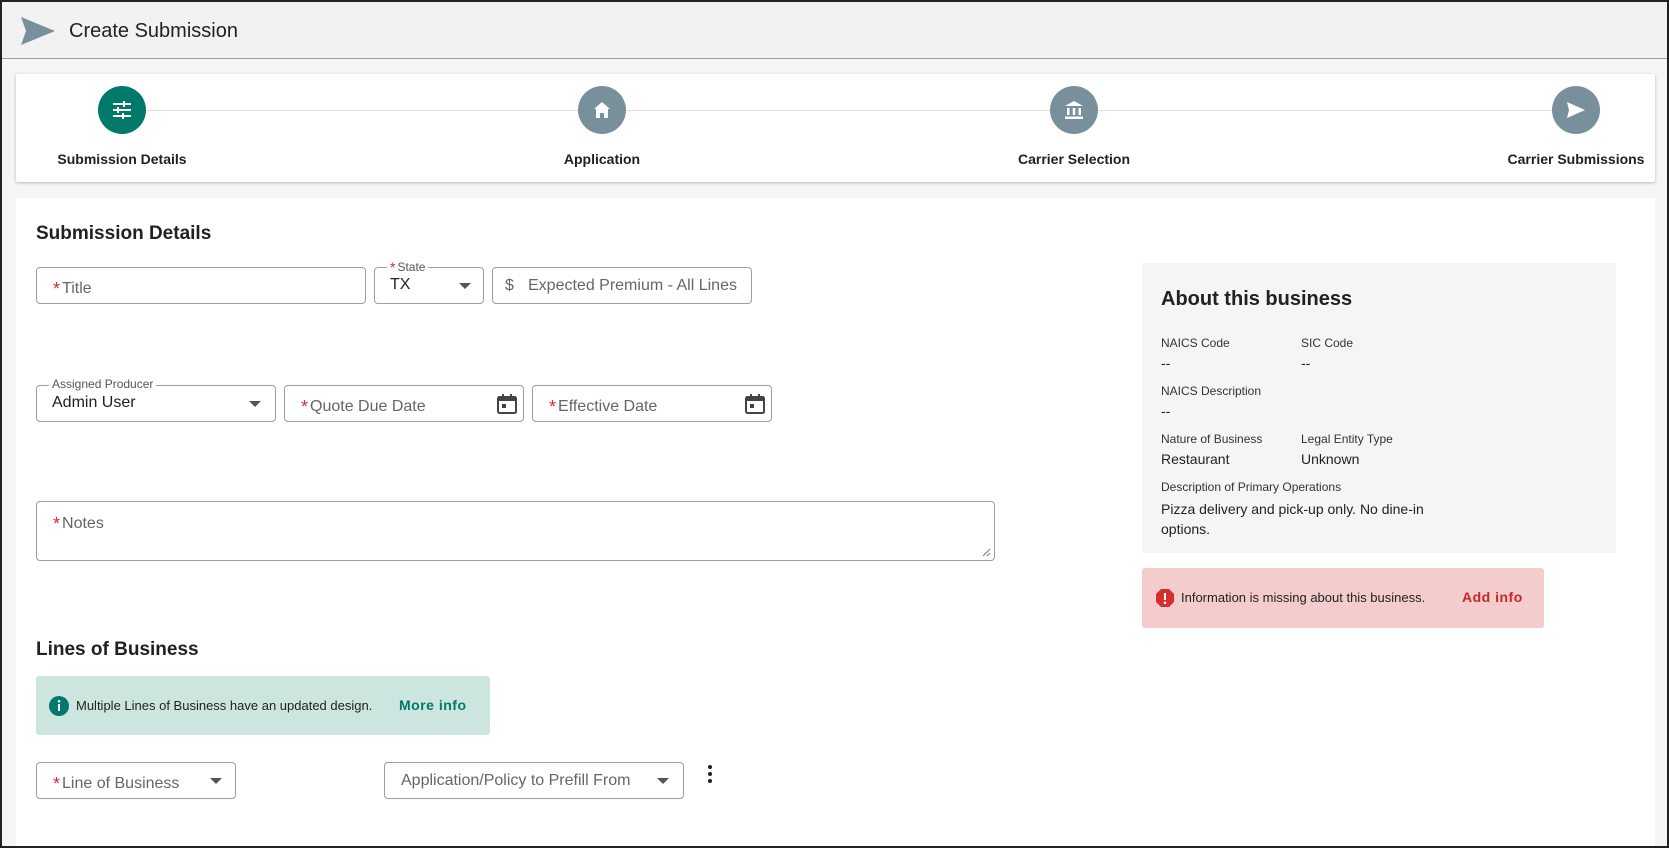 The image size is (1669, 848). I want to click on legal-entity-type-label: Legal Entity Type, so click(1347, 439).